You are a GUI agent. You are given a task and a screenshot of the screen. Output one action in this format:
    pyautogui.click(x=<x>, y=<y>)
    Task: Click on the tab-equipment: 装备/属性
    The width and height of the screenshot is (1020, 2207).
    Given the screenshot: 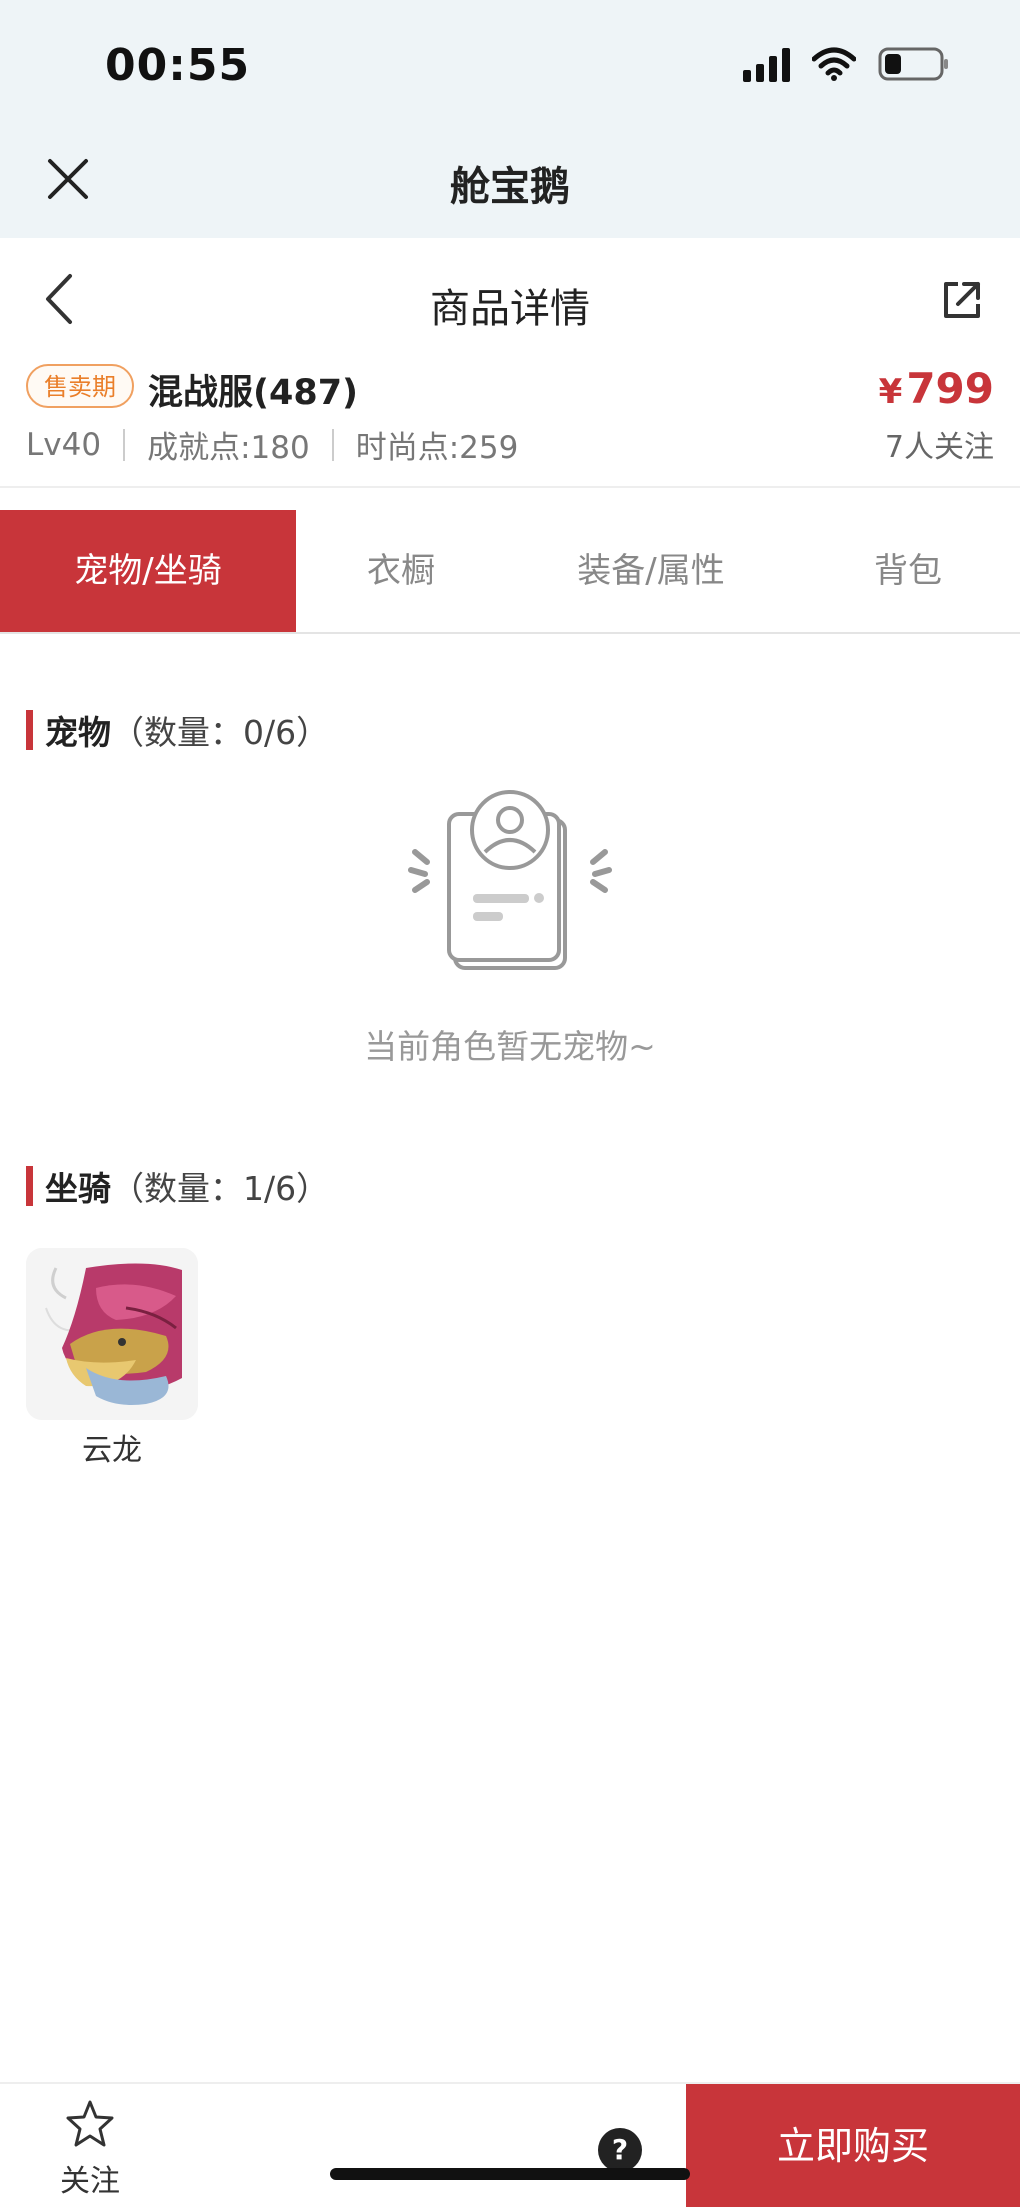 What is the action you would take?
    pyautogui.click(x=651, y=571)
    